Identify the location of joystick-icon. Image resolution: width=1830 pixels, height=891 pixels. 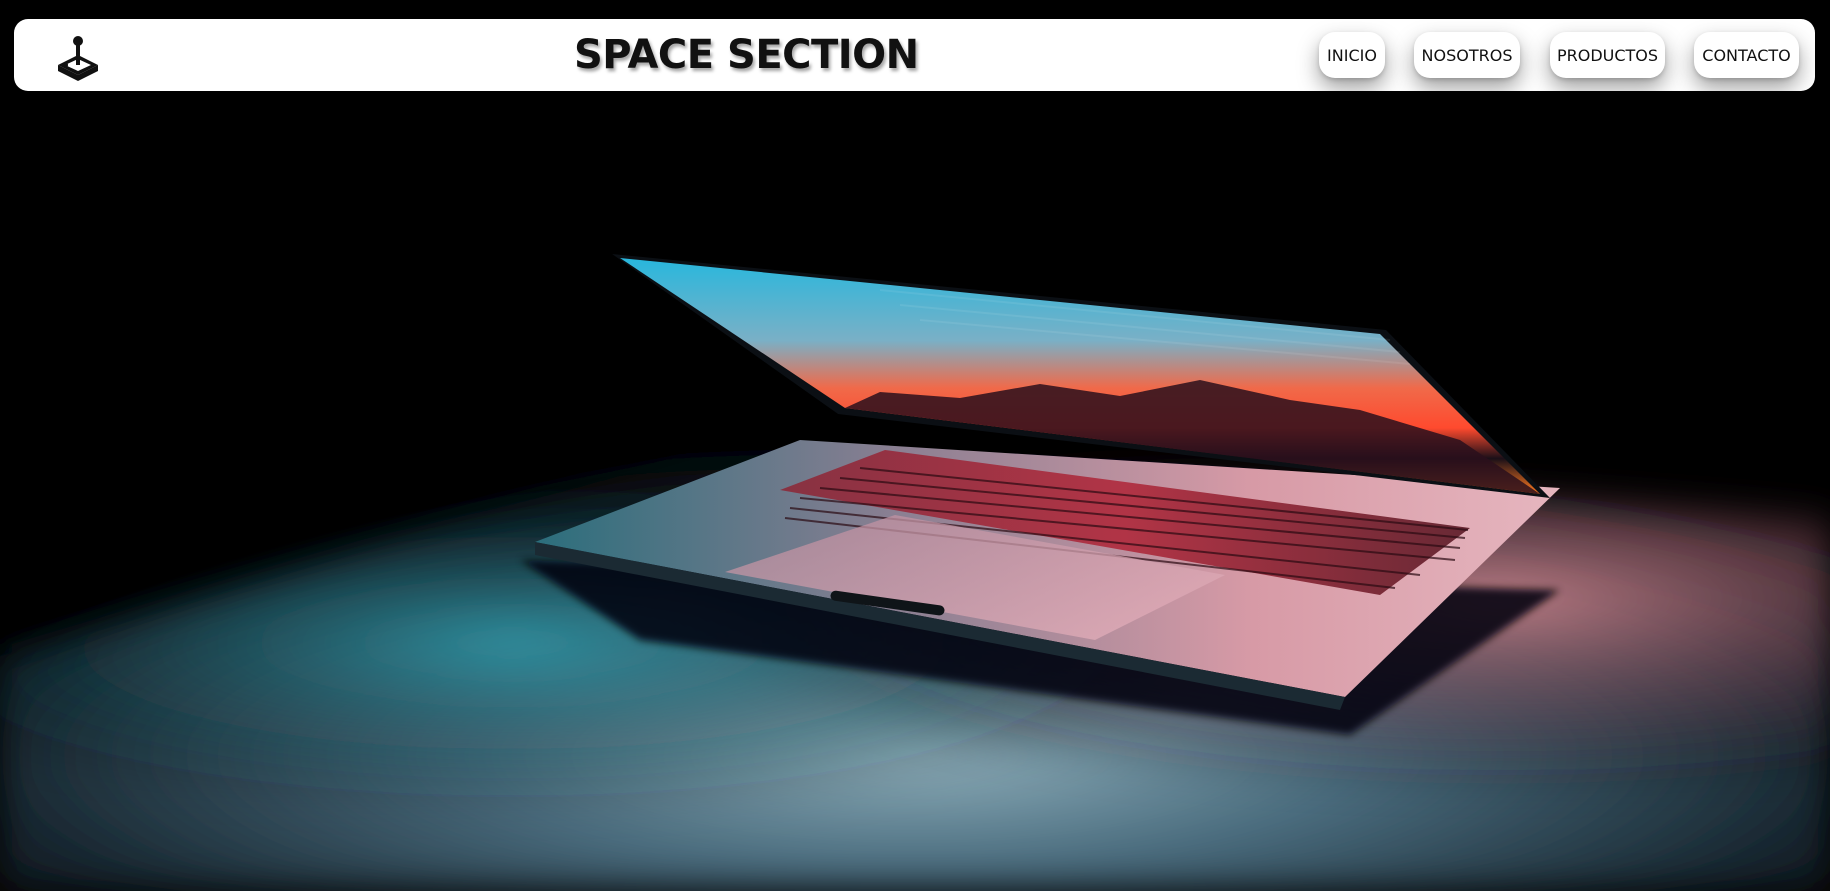
(78, 57).